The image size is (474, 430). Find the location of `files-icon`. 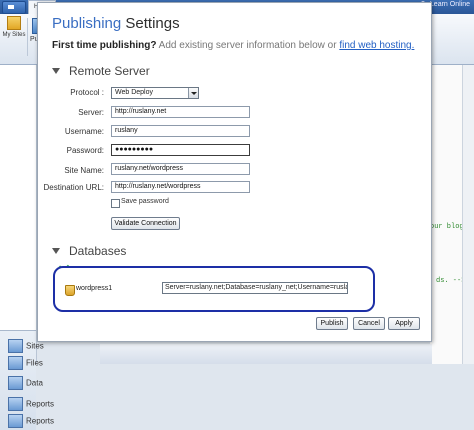

files-icon is located at coordinates (15, 363).